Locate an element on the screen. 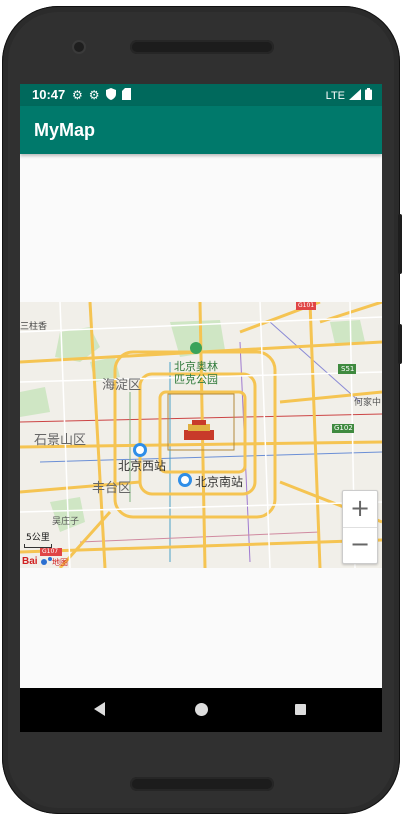 The height and width of the screenshot is (816, 402). status-time: 10:47 is located at coordinates (49, 94).